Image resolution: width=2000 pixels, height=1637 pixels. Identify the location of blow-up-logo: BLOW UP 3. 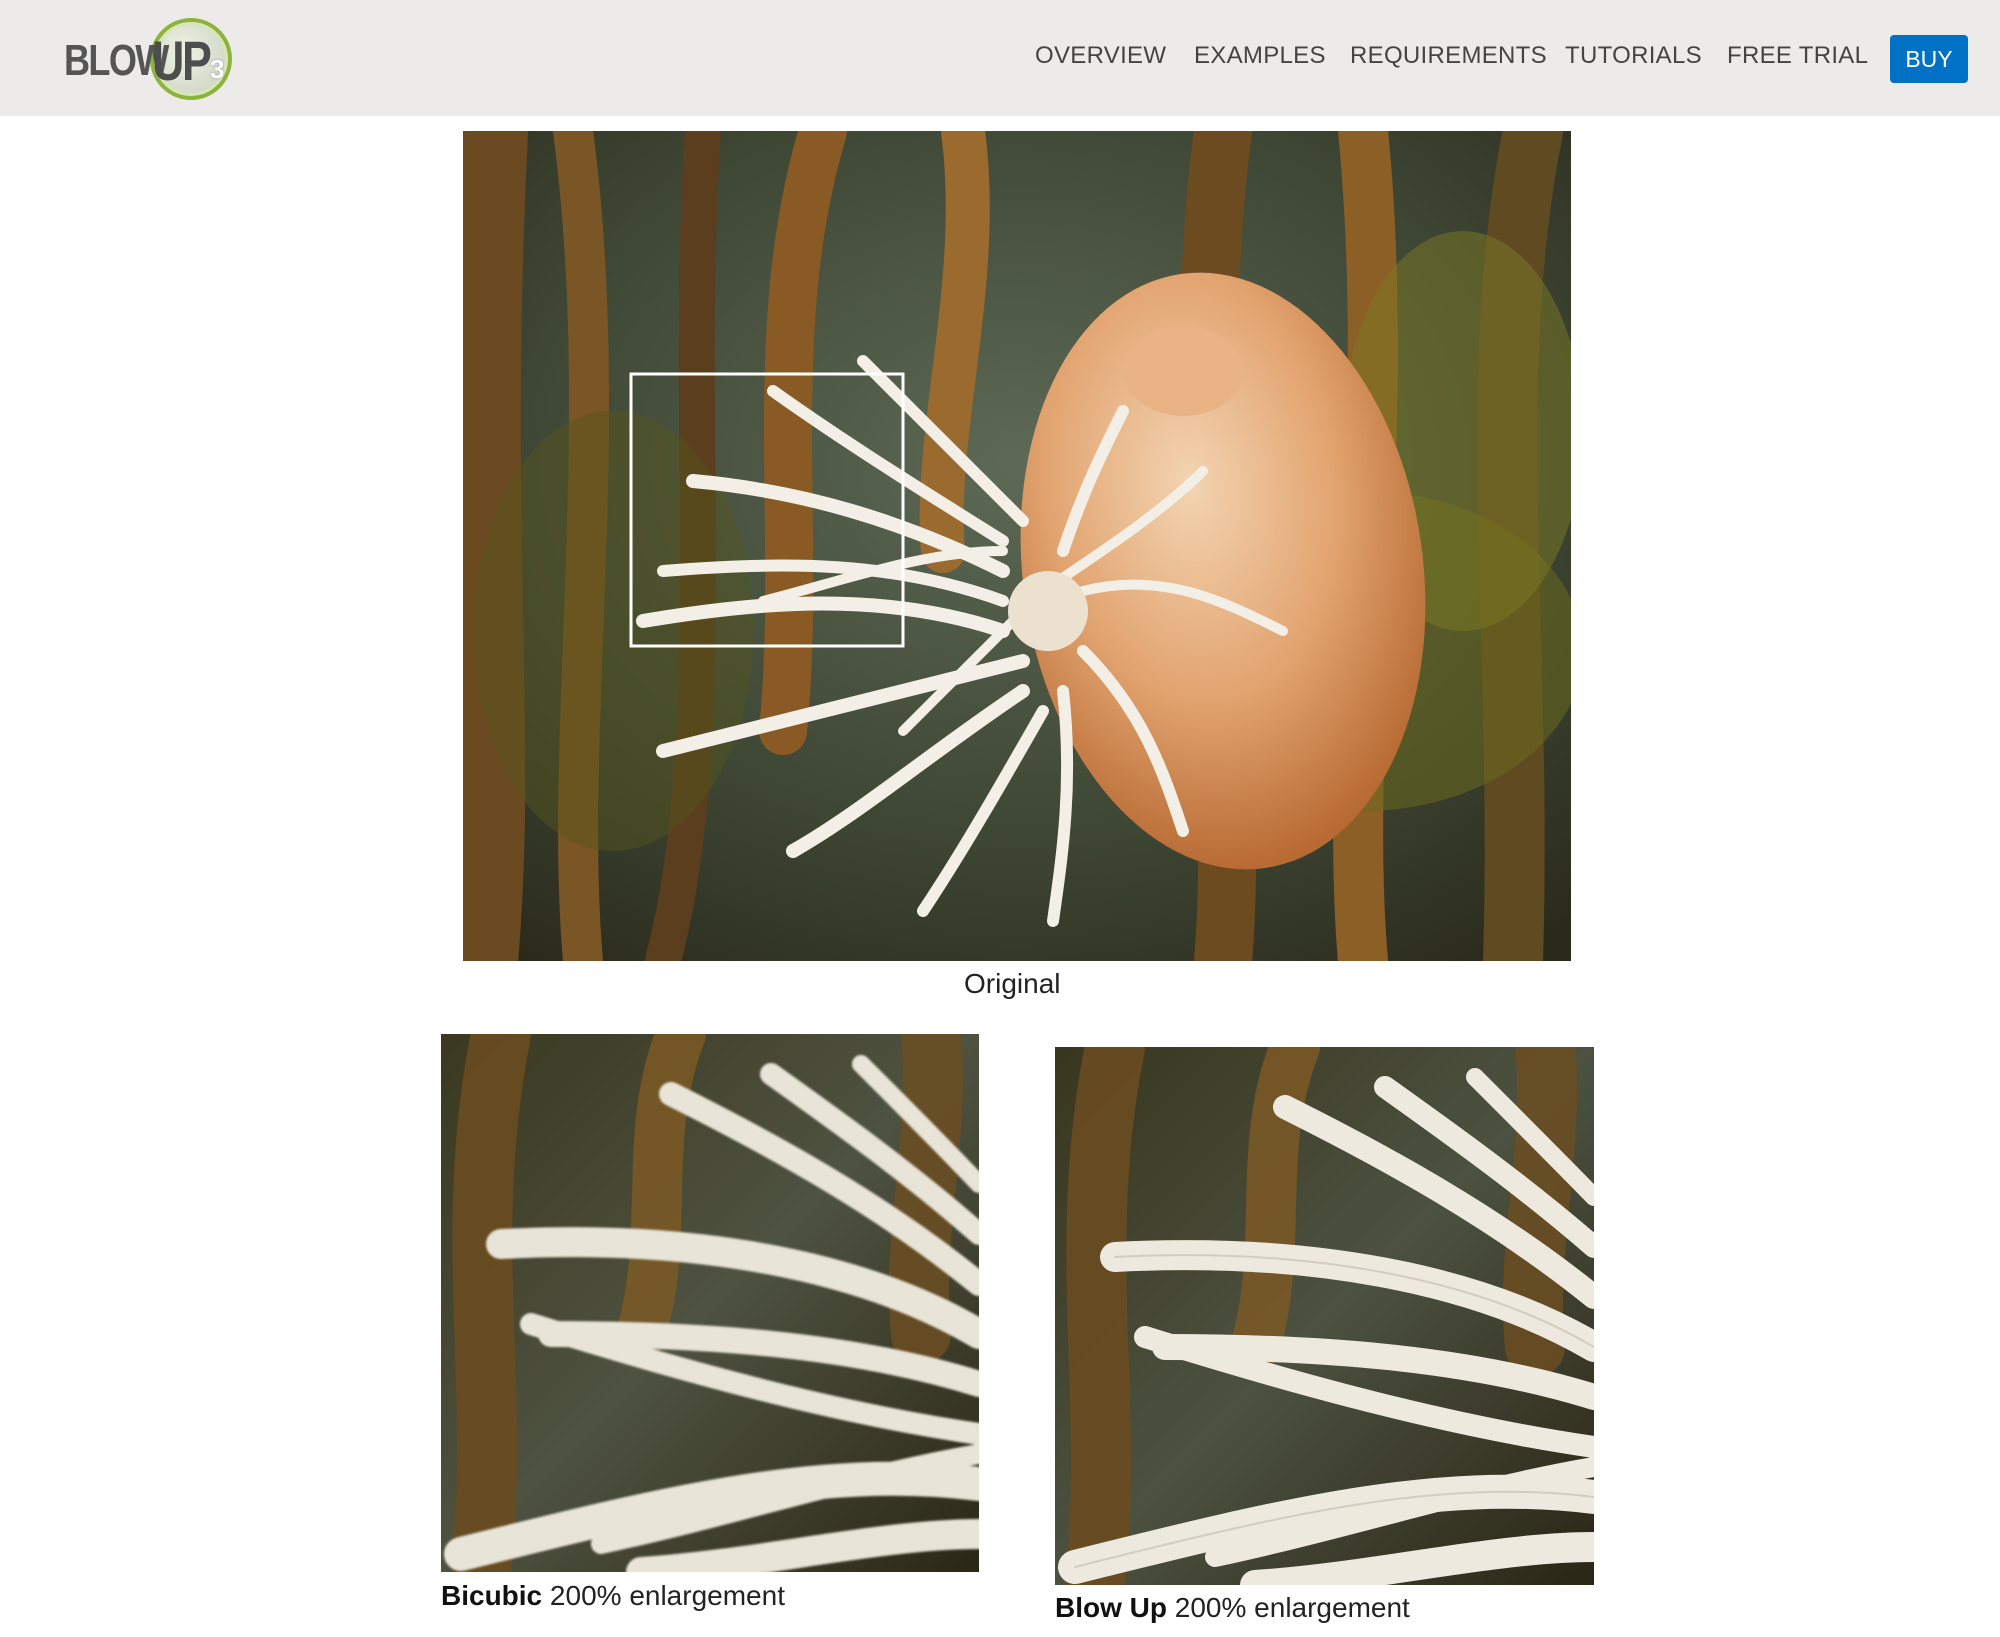
(155, 59).